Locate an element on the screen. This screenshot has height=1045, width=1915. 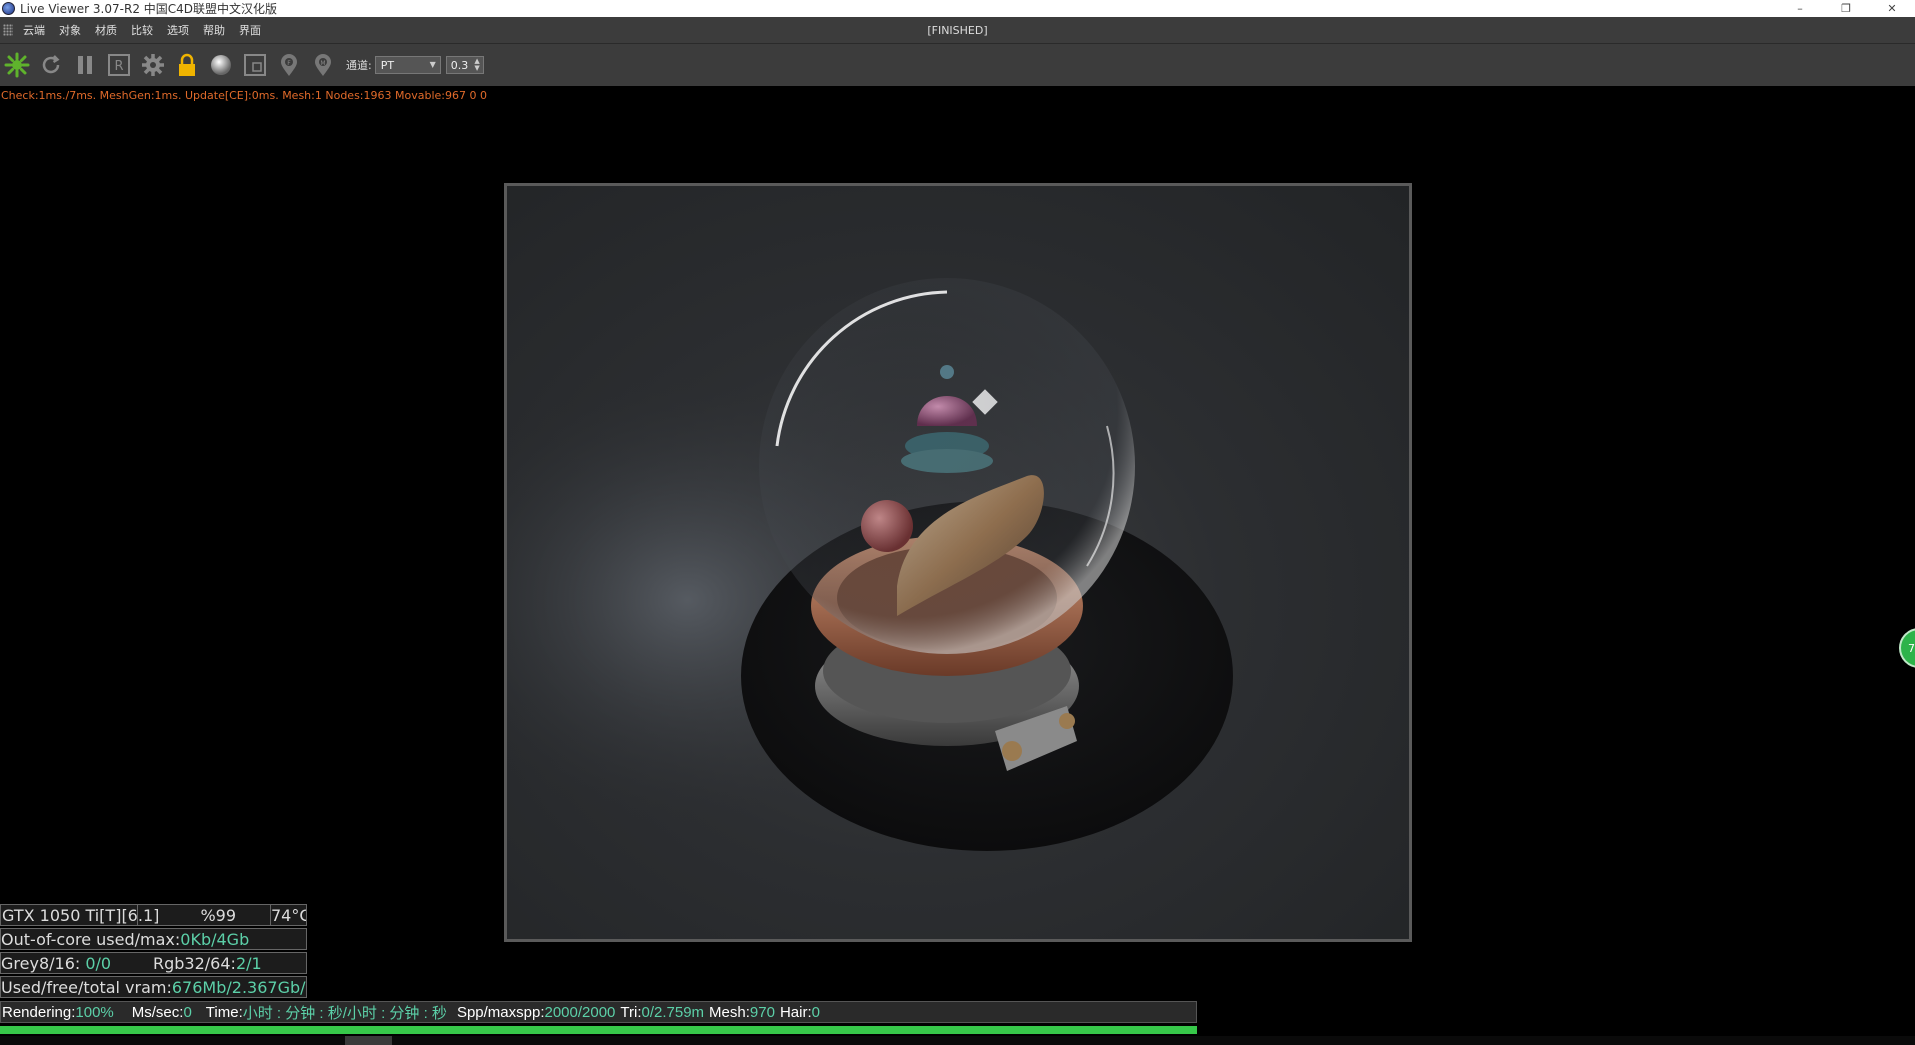
tri-label: Tri: is located at coordinates (631, 1012).